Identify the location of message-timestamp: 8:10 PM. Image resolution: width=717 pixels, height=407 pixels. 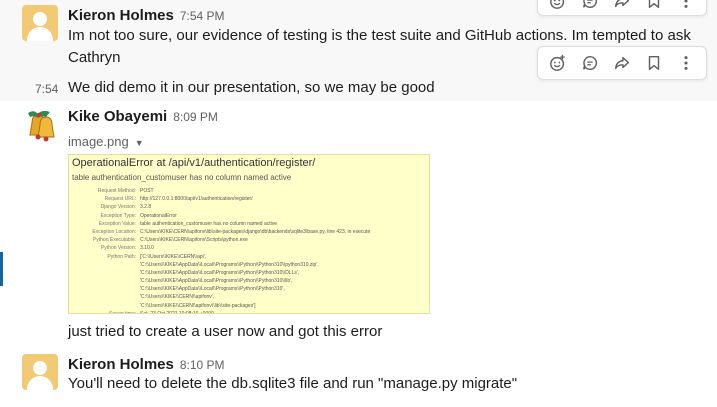
(202, 365).